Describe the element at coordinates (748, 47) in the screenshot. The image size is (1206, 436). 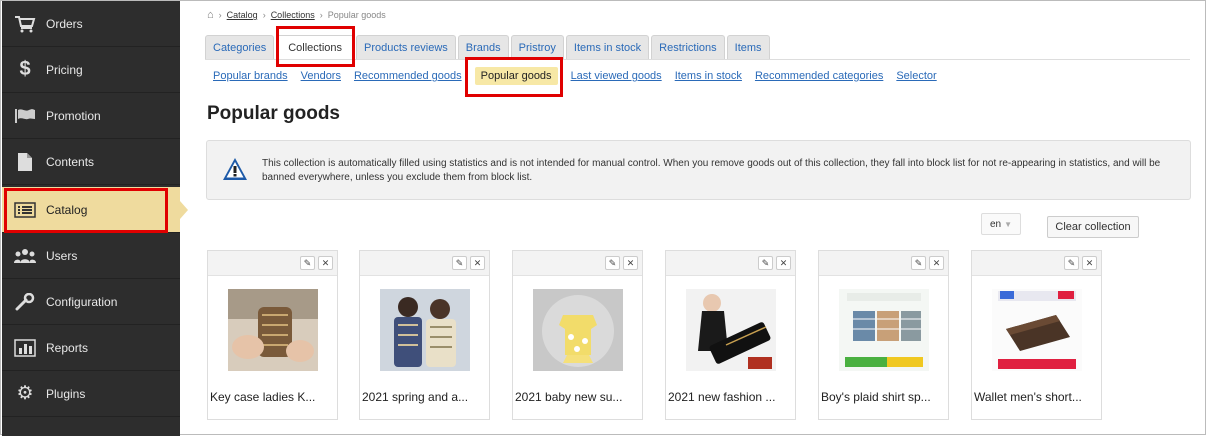
I see `tab-items: Items` at that location.